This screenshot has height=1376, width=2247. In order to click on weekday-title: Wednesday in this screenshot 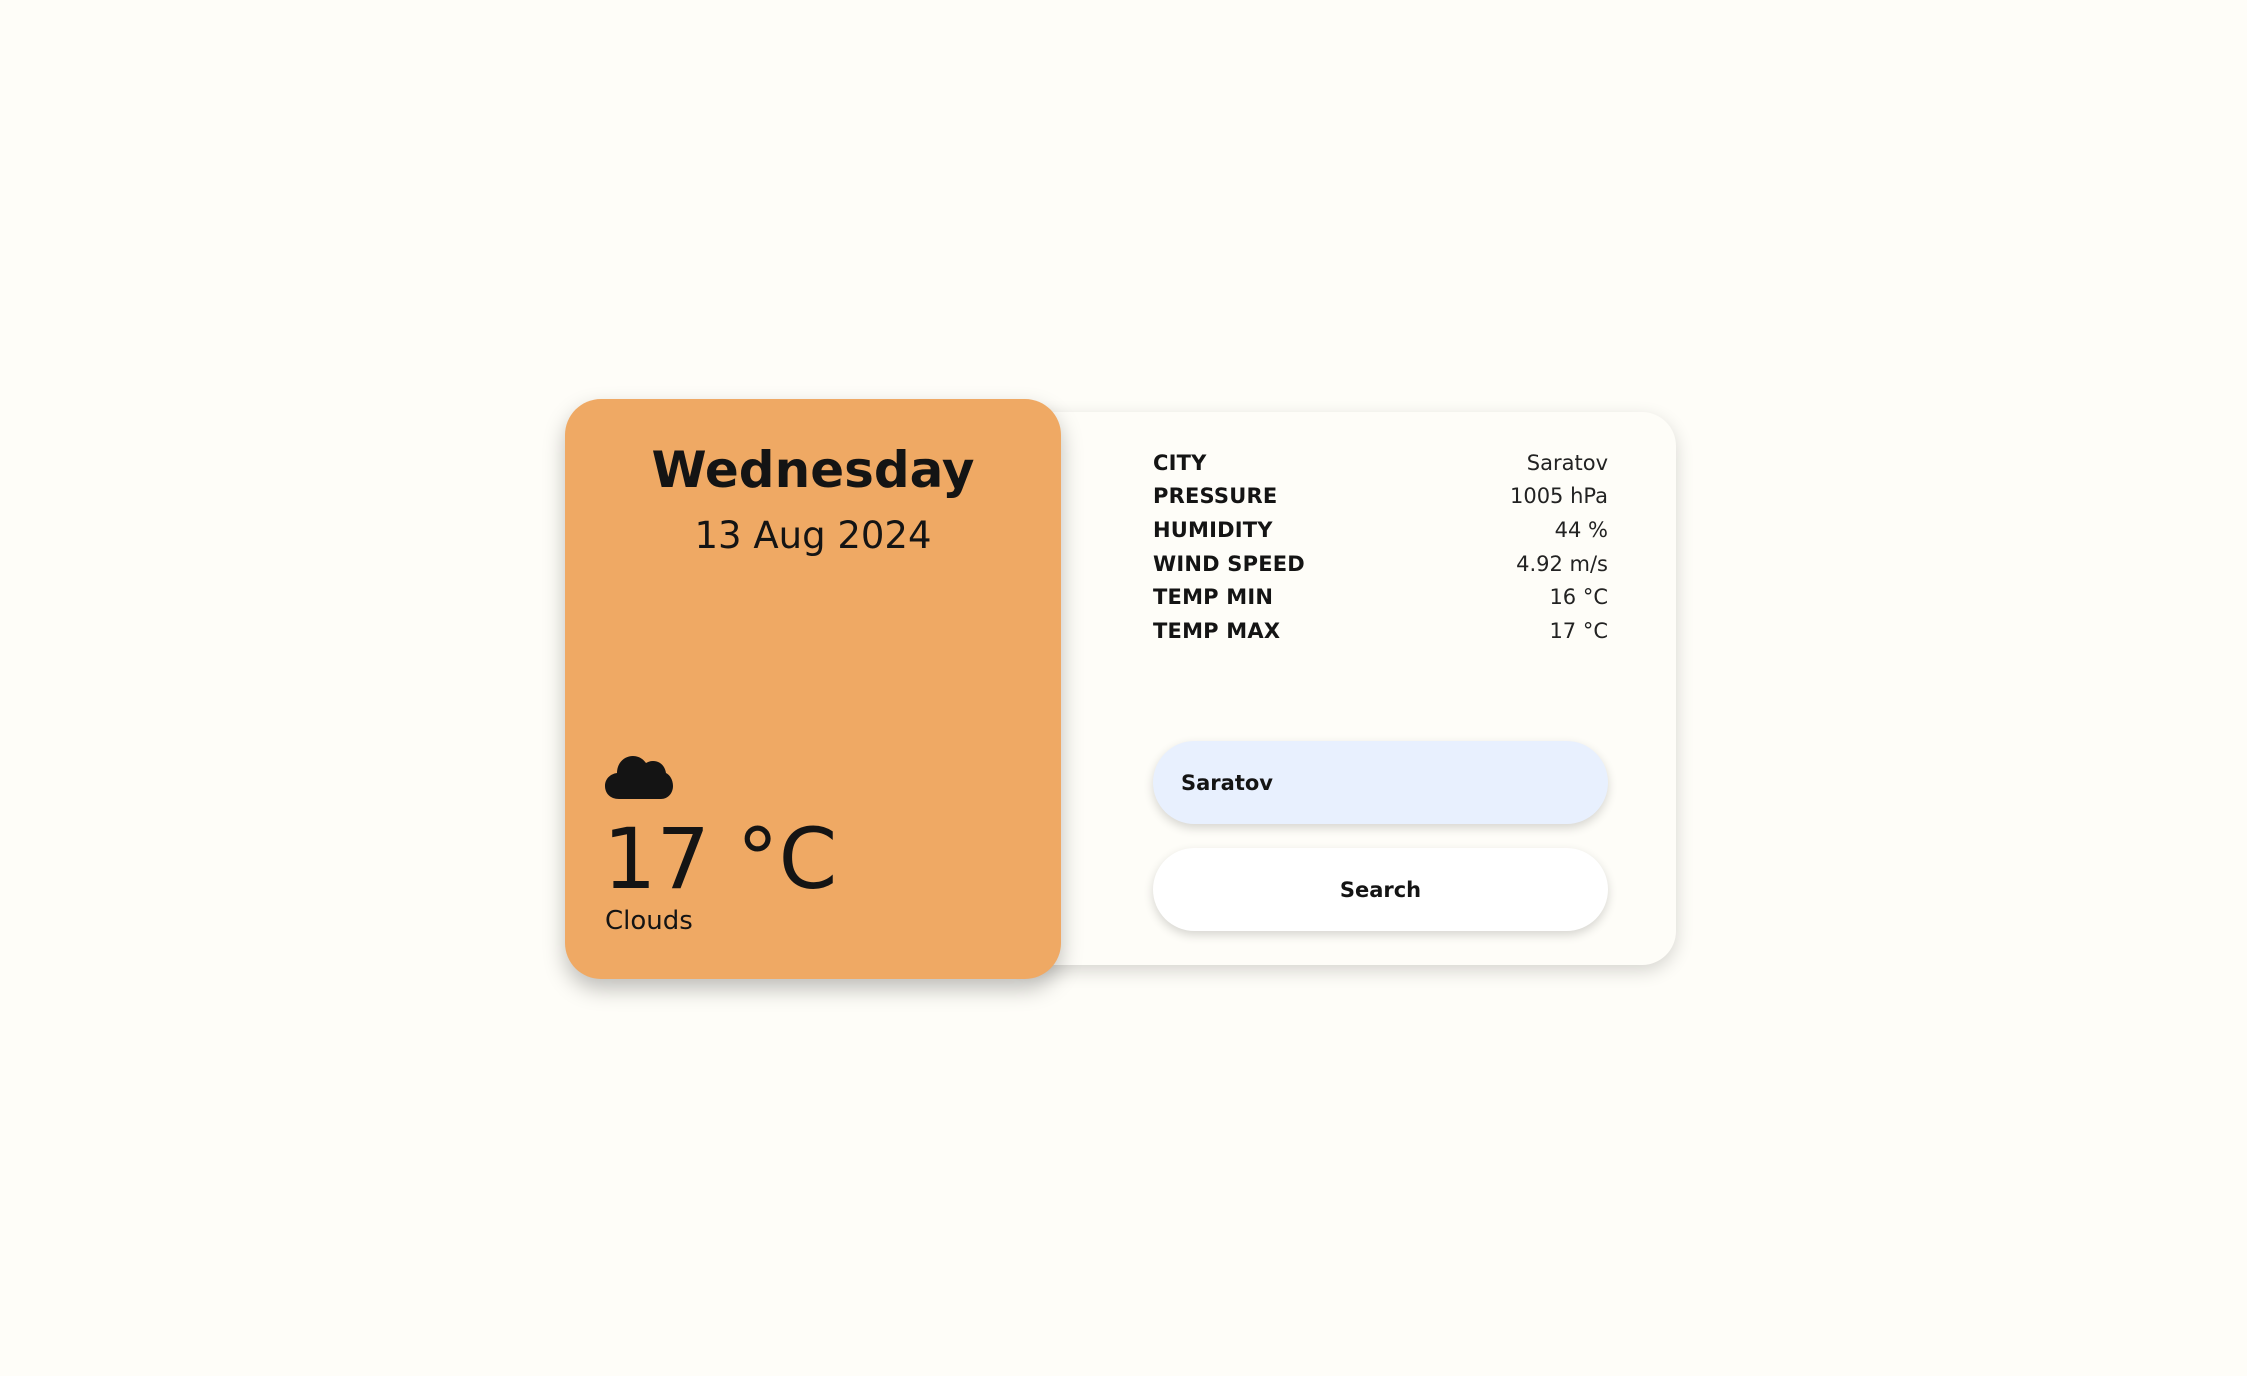, I will do `click(813, 470)`.